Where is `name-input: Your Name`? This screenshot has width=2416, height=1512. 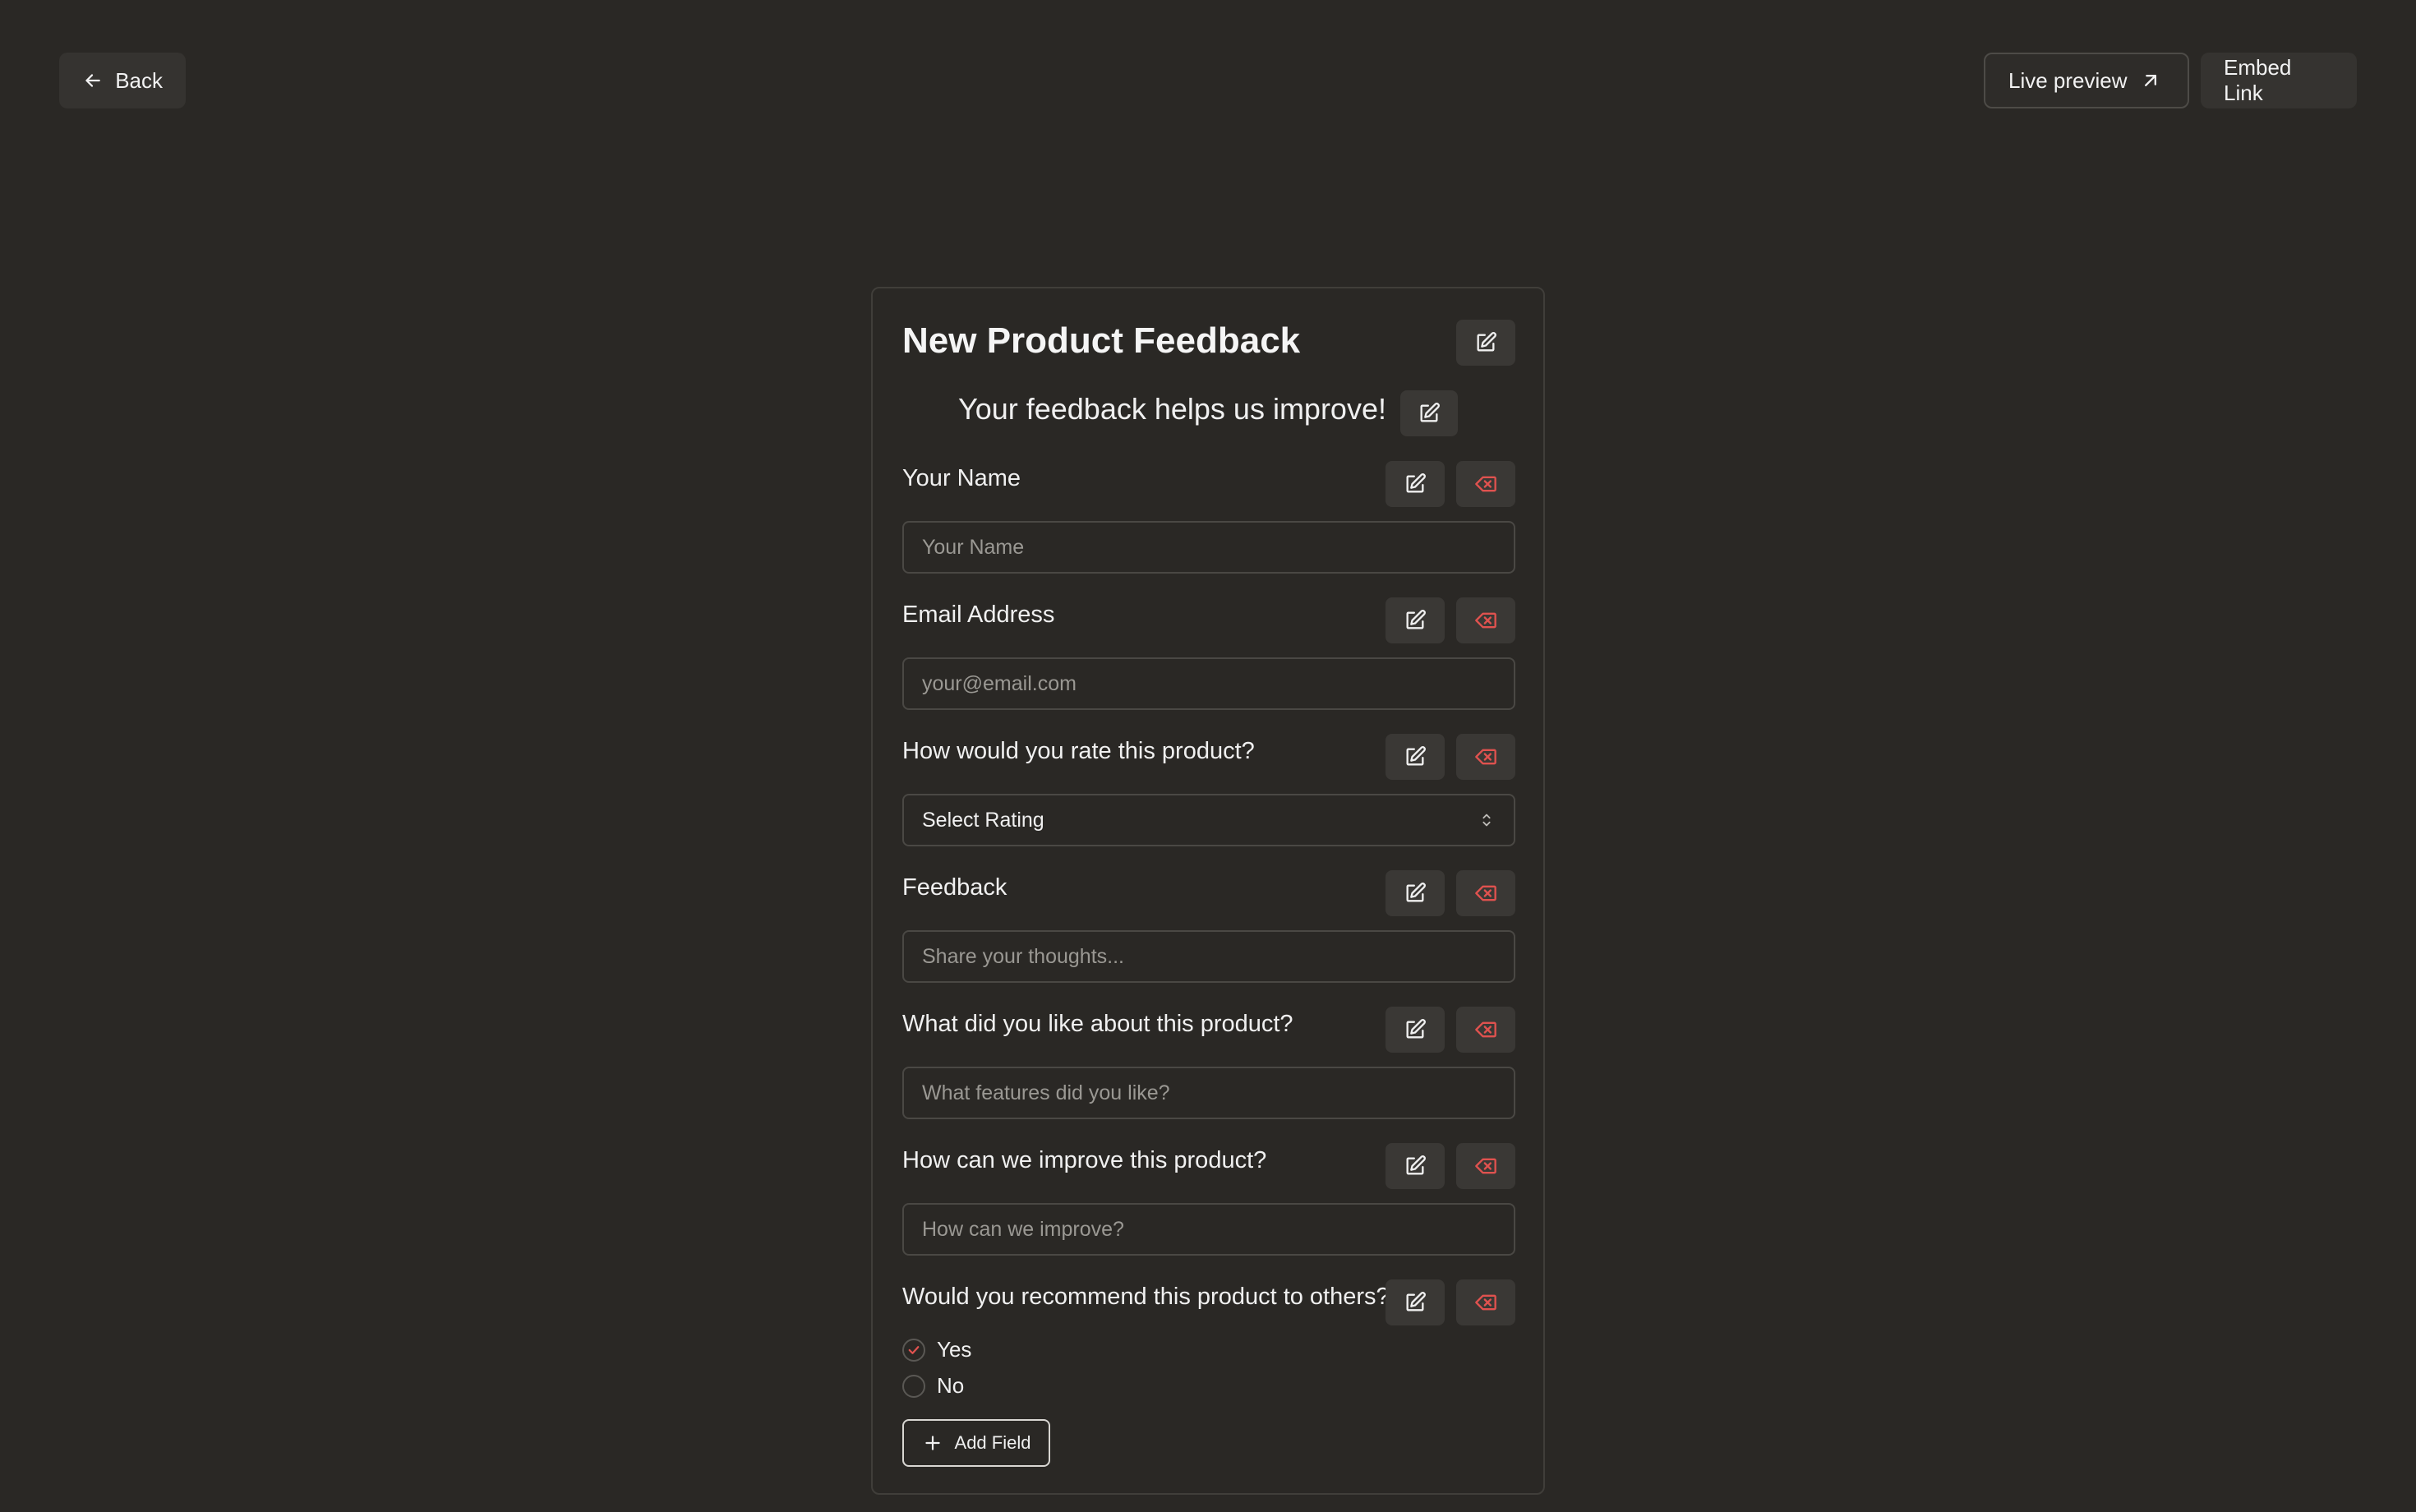 name-input: Your Name is located at coordinates (1208, 548).